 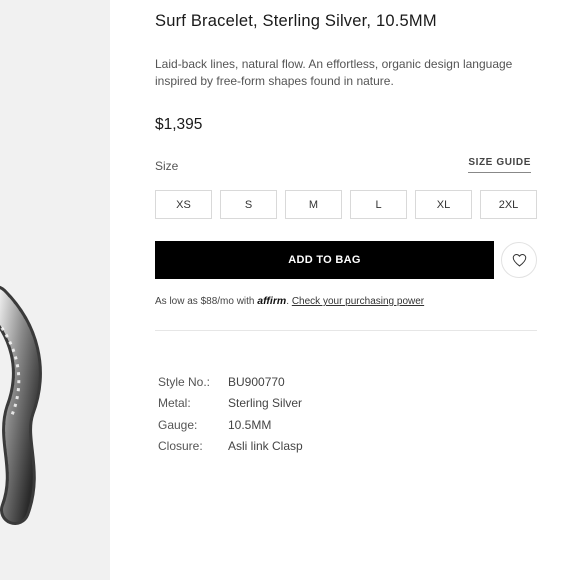 I want to click on financing-prefix: As low as $88/mo with, so click(x=205, y=301).